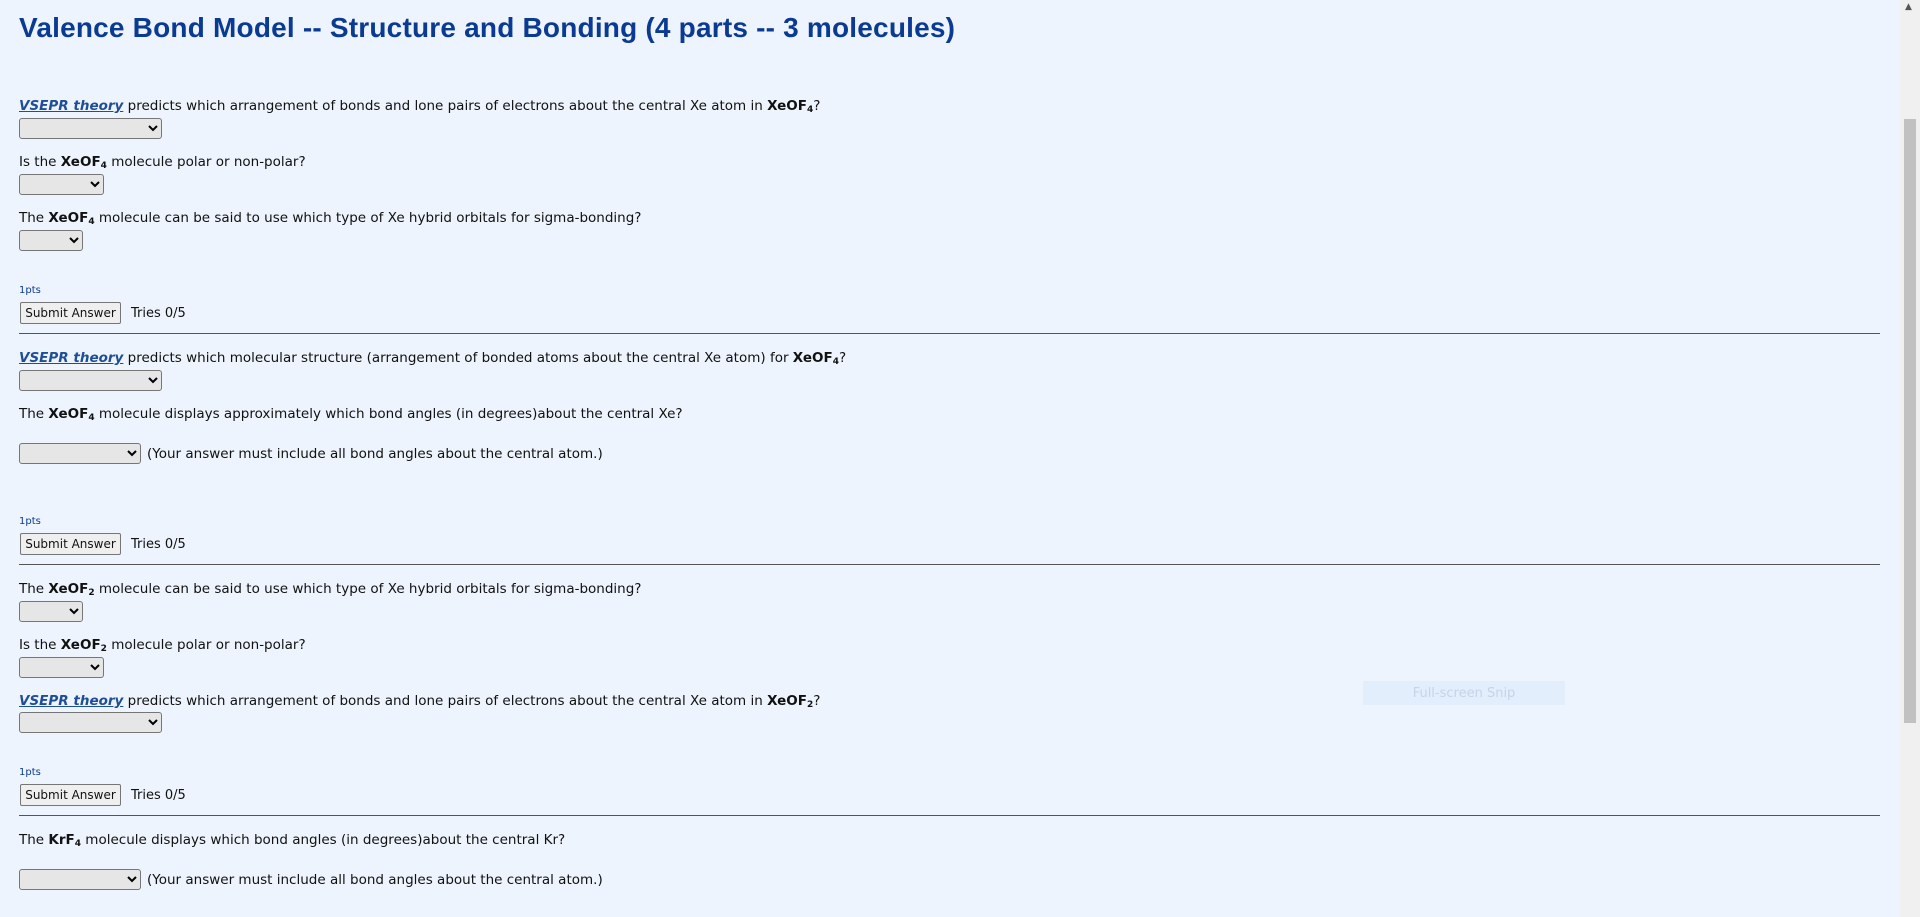  I want to click on answer-select-p1-hybrid, so click(51, 240).